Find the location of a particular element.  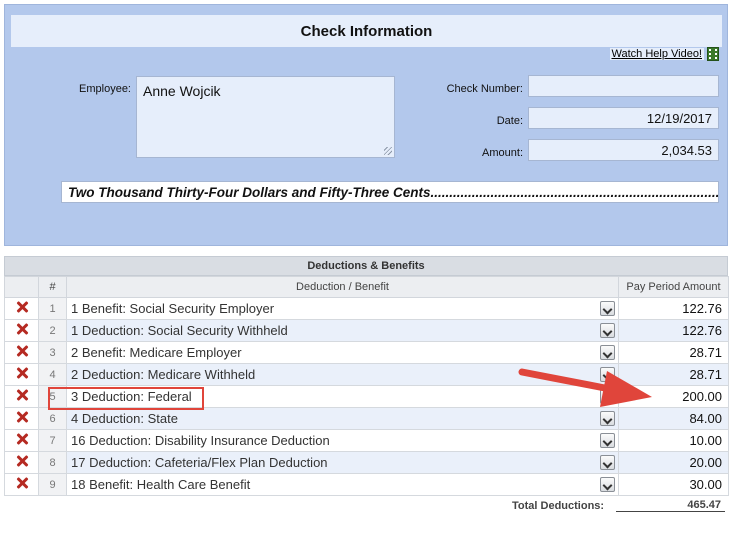

row-number: 2 is located at coordinates (52, 330).